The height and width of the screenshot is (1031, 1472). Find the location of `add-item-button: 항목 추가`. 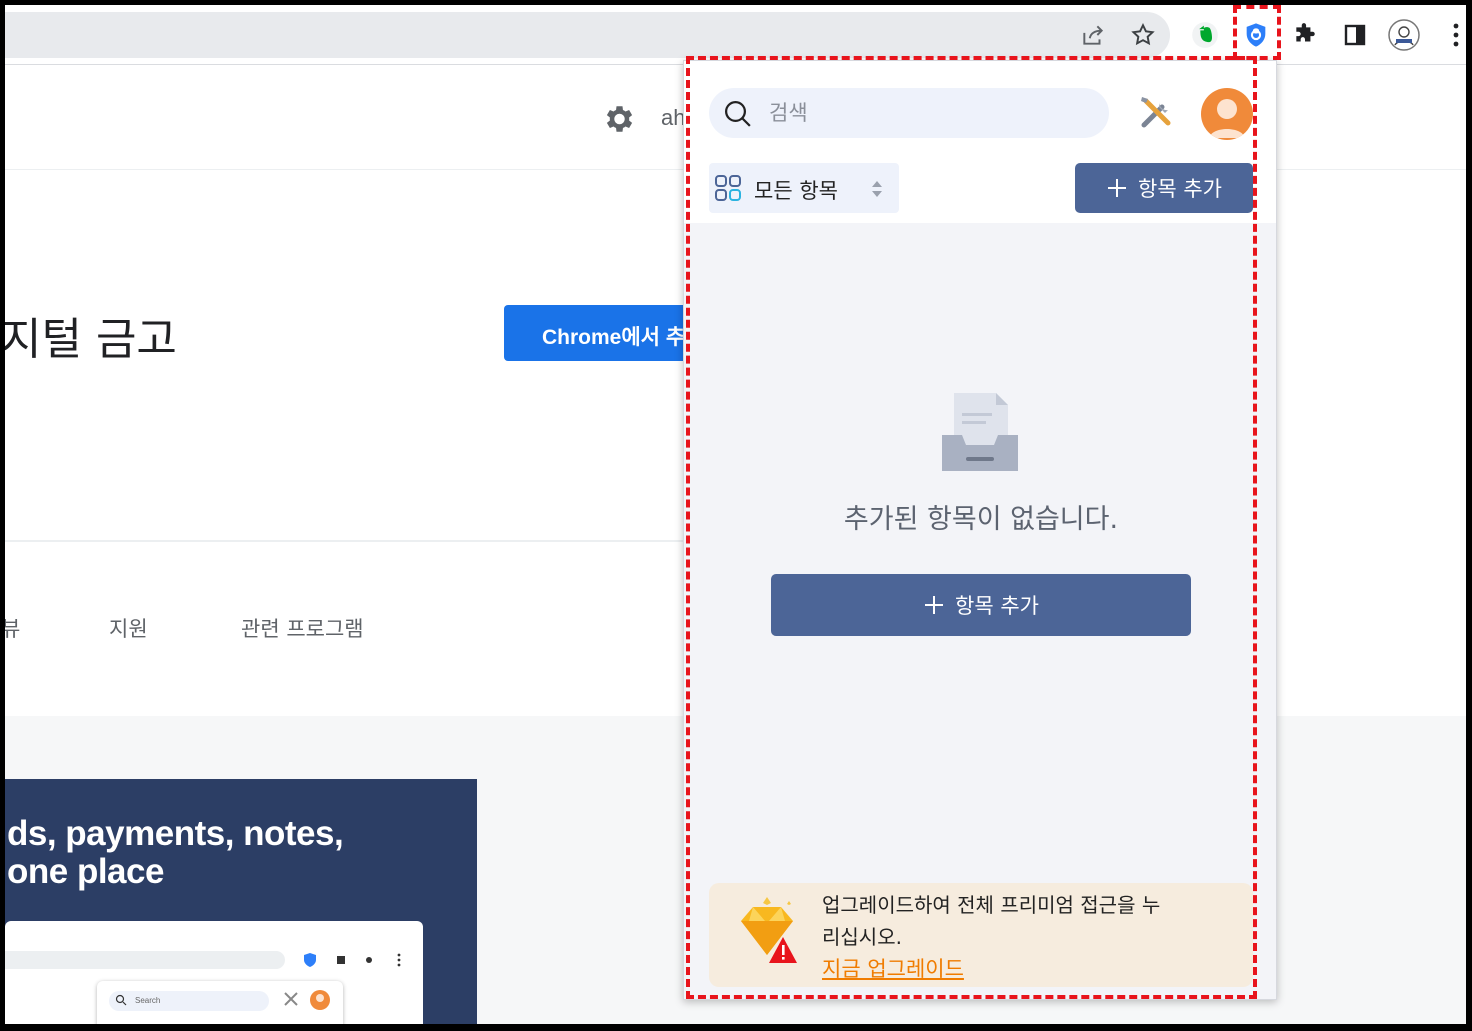

add-item-button: 항목 추가 is located at coordinates (1164, 188).